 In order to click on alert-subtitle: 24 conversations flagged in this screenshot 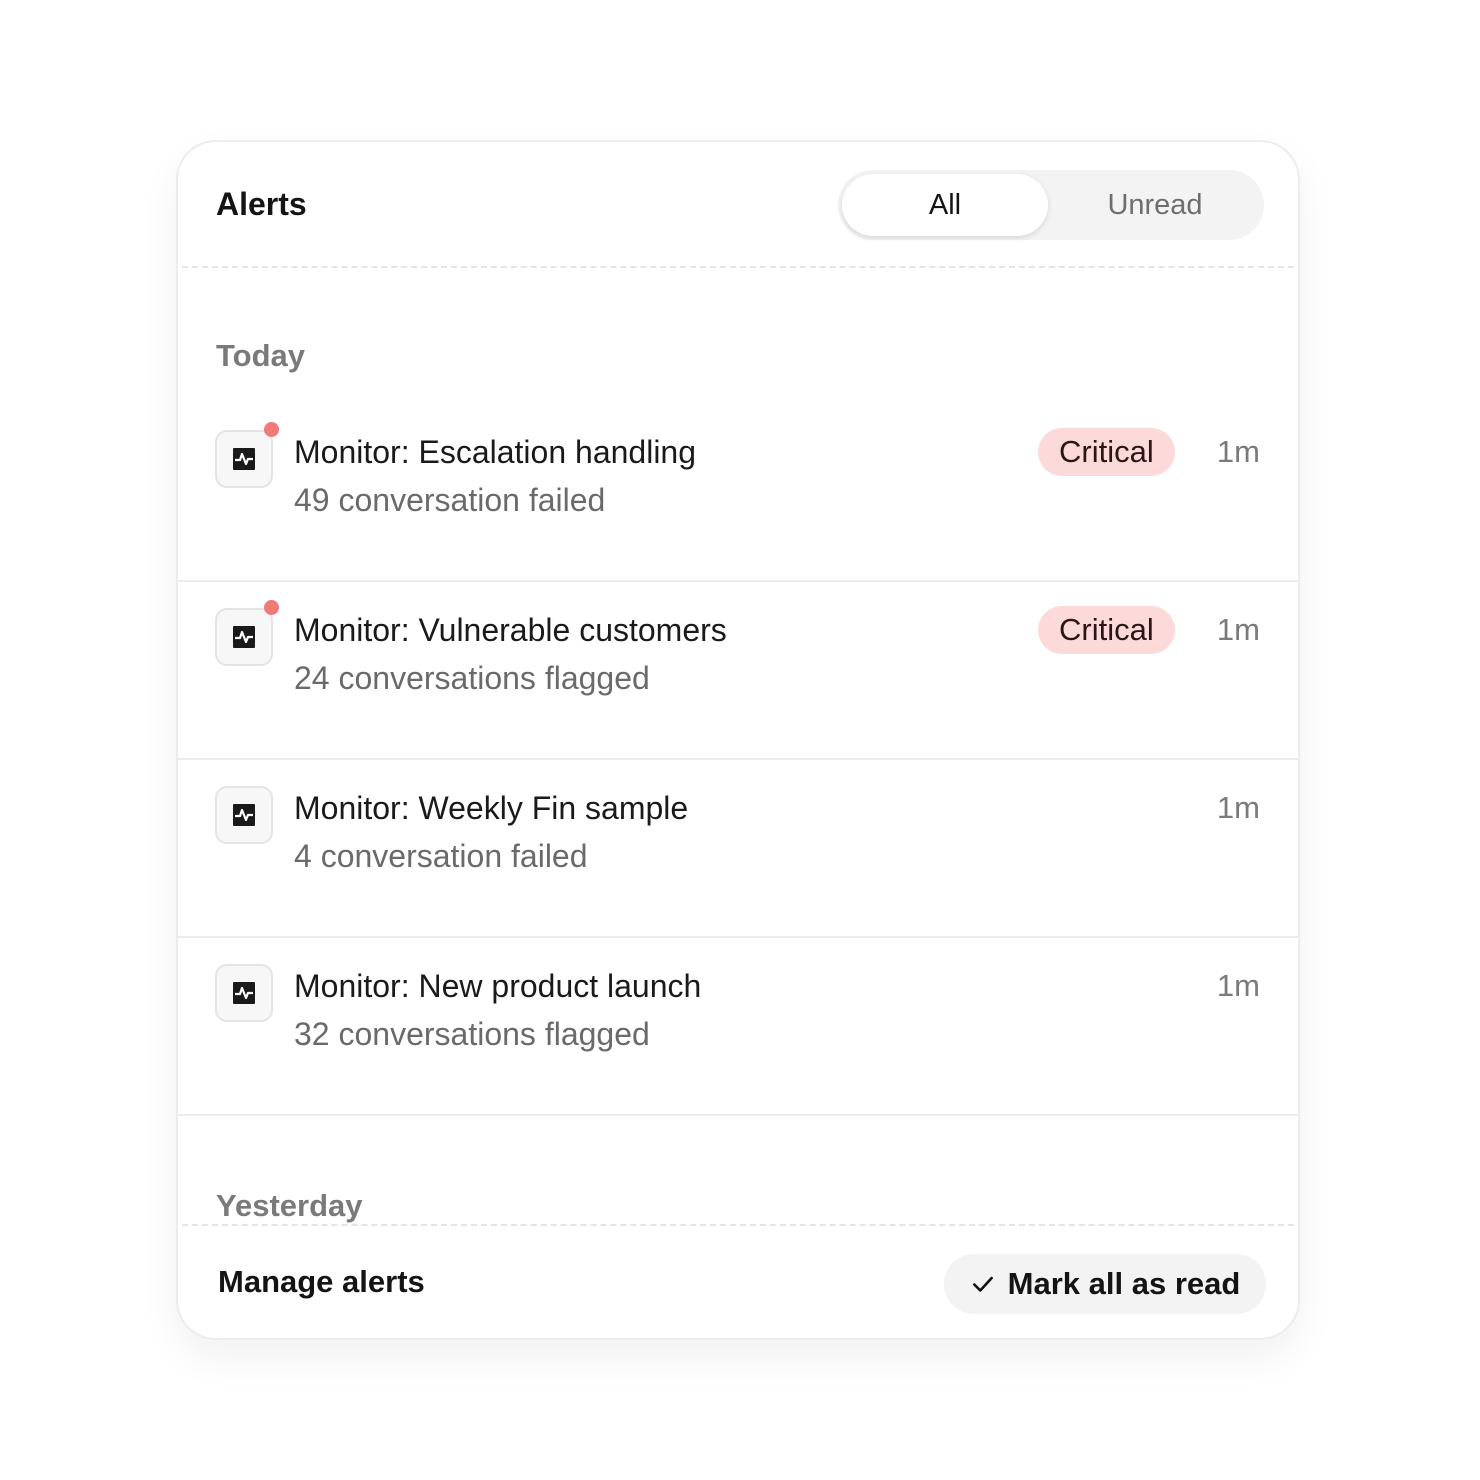, I will do `click(472, 678)`.